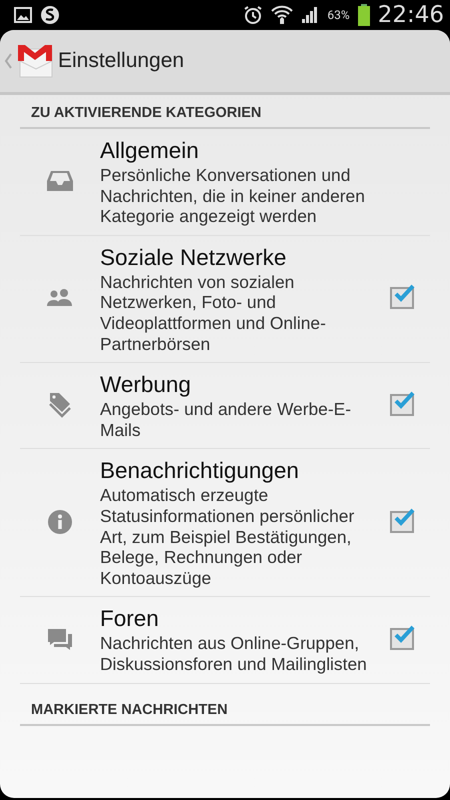 The width and height of the screenshot is (450, 800). What do you see at coordinates (364, 15) in the screenshot?
I see `battery-icon` at bounding box center [364, 15].